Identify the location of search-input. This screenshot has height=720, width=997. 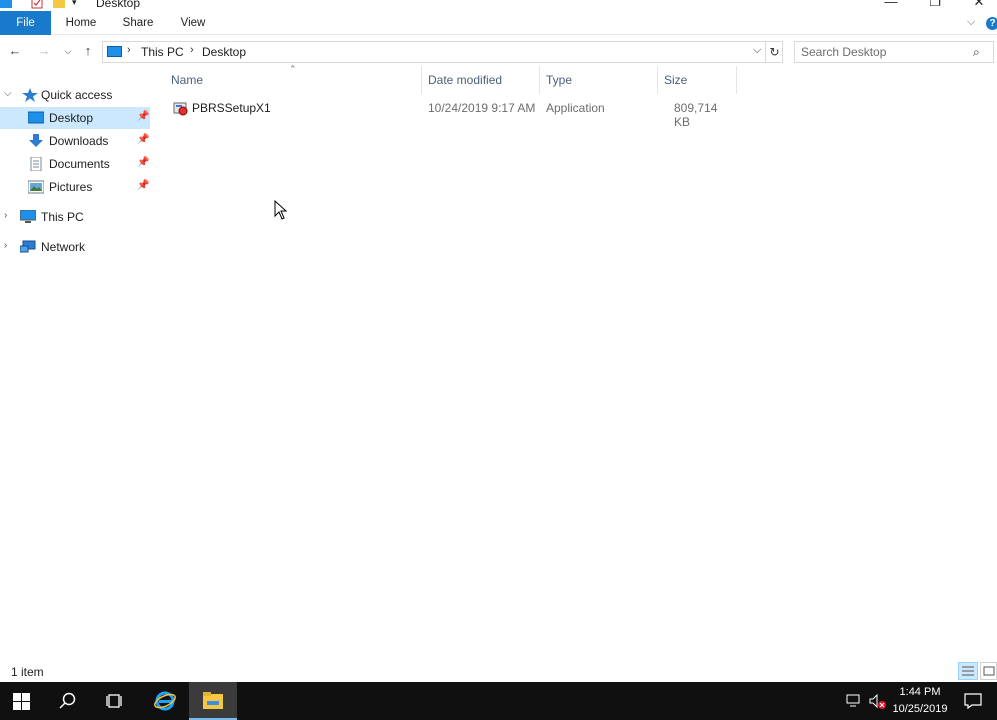
(883, 52).